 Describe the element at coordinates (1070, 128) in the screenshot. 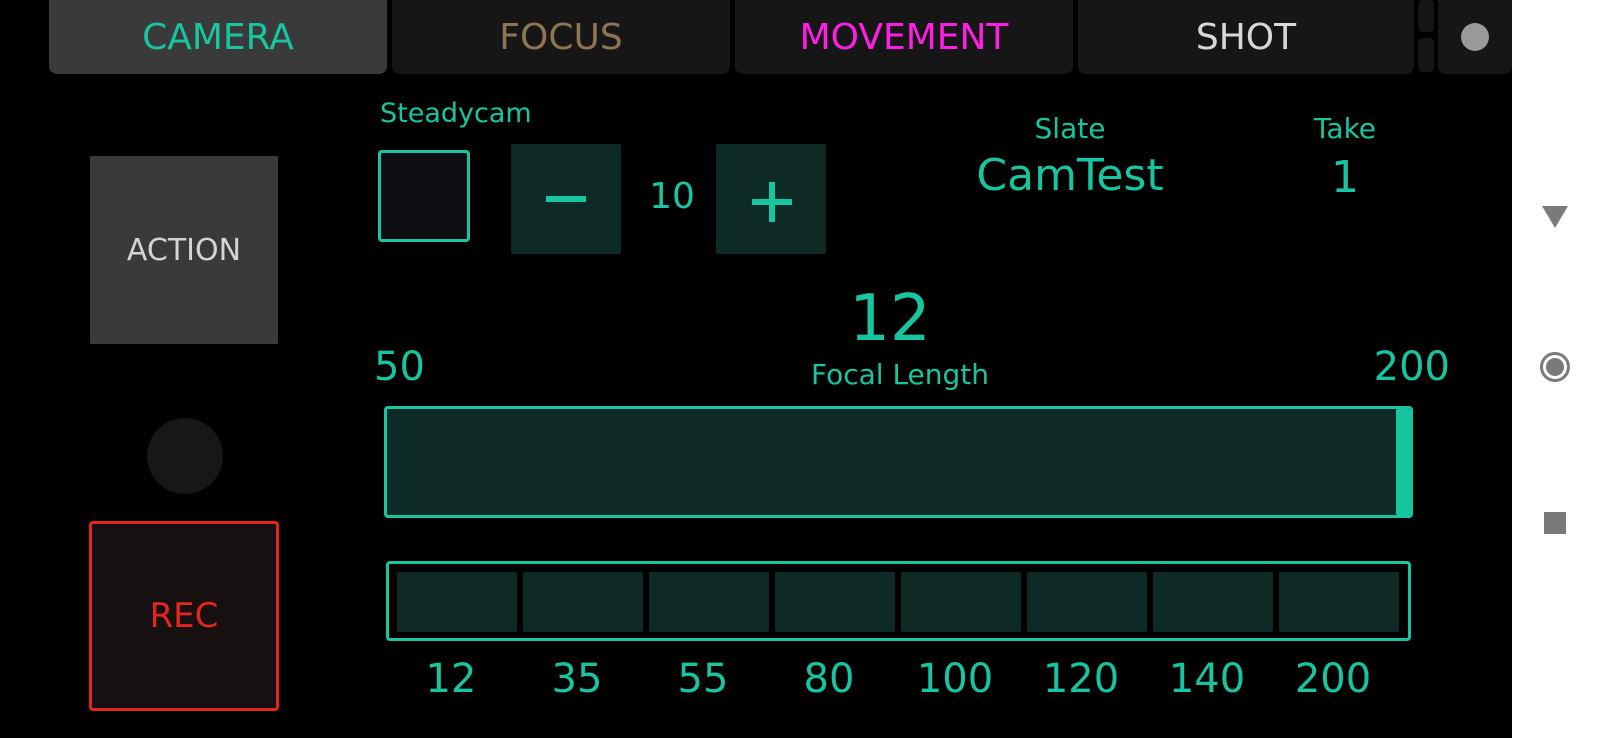

I see `slate-label: Slate` at that location.